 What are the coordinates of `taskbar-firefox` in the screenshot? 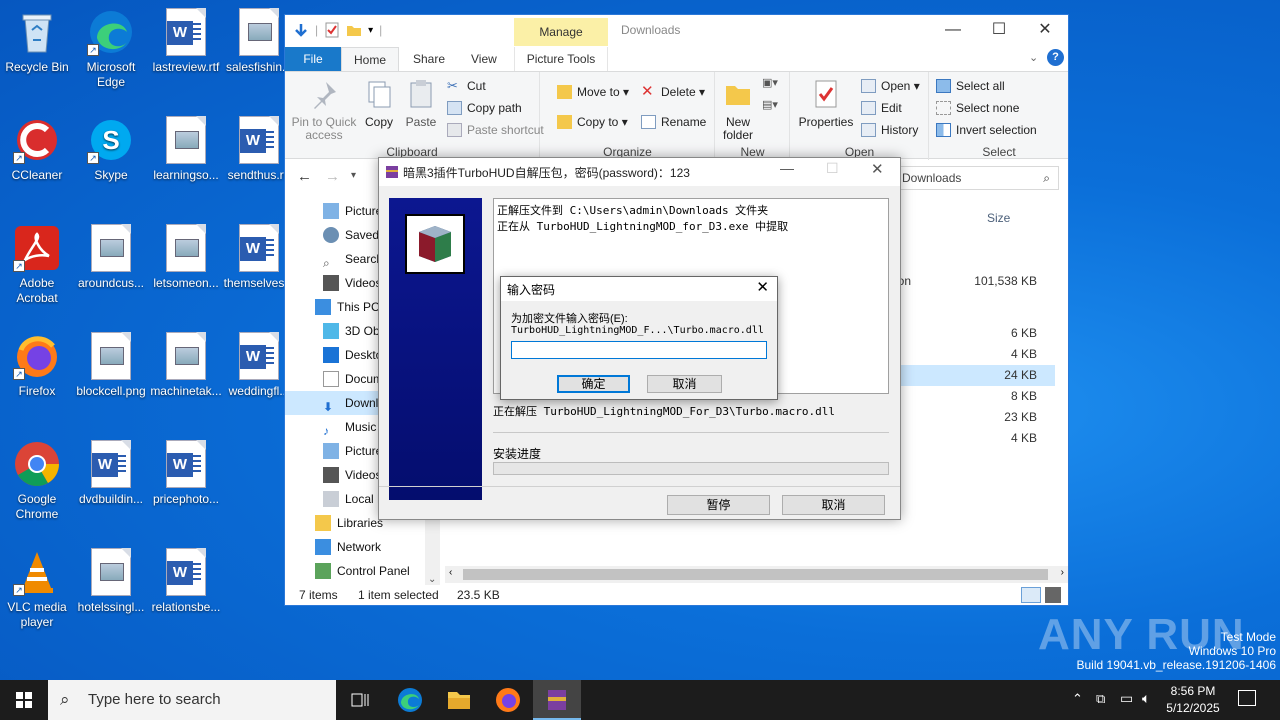 It's located at (508, 700).